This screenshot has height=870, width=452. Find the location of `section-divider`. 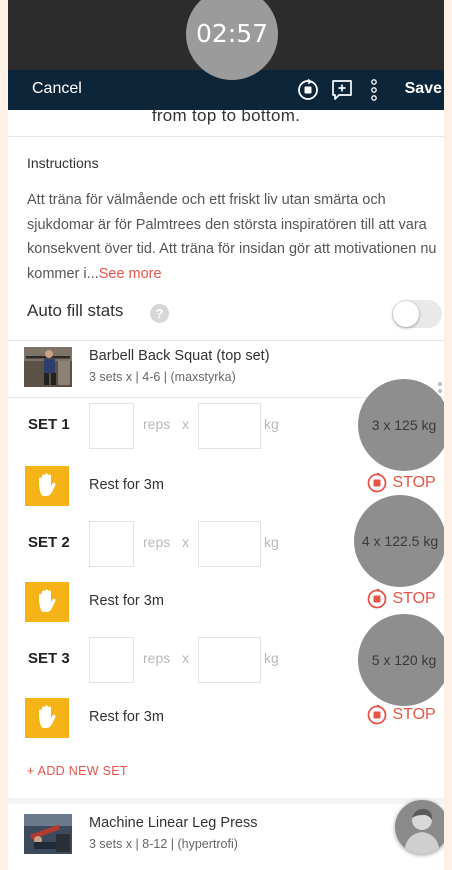

section-divider is located at coordinates (226, 801).